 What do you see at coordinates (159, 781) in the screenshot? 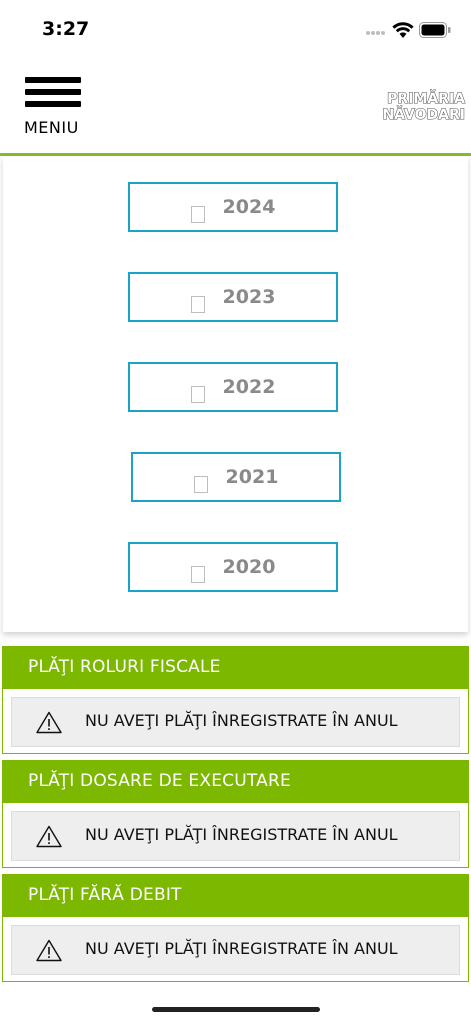
I see `section-title: PLĂŢI DOSARE DE EXECUTARE` at bounding box center [159, 781].